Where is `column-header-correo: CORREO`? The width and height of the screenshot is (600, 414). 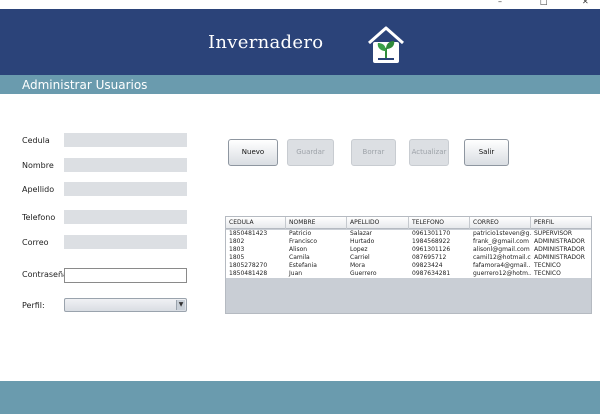
column-header-correo: CORREO is located at coordinates (500, 223).